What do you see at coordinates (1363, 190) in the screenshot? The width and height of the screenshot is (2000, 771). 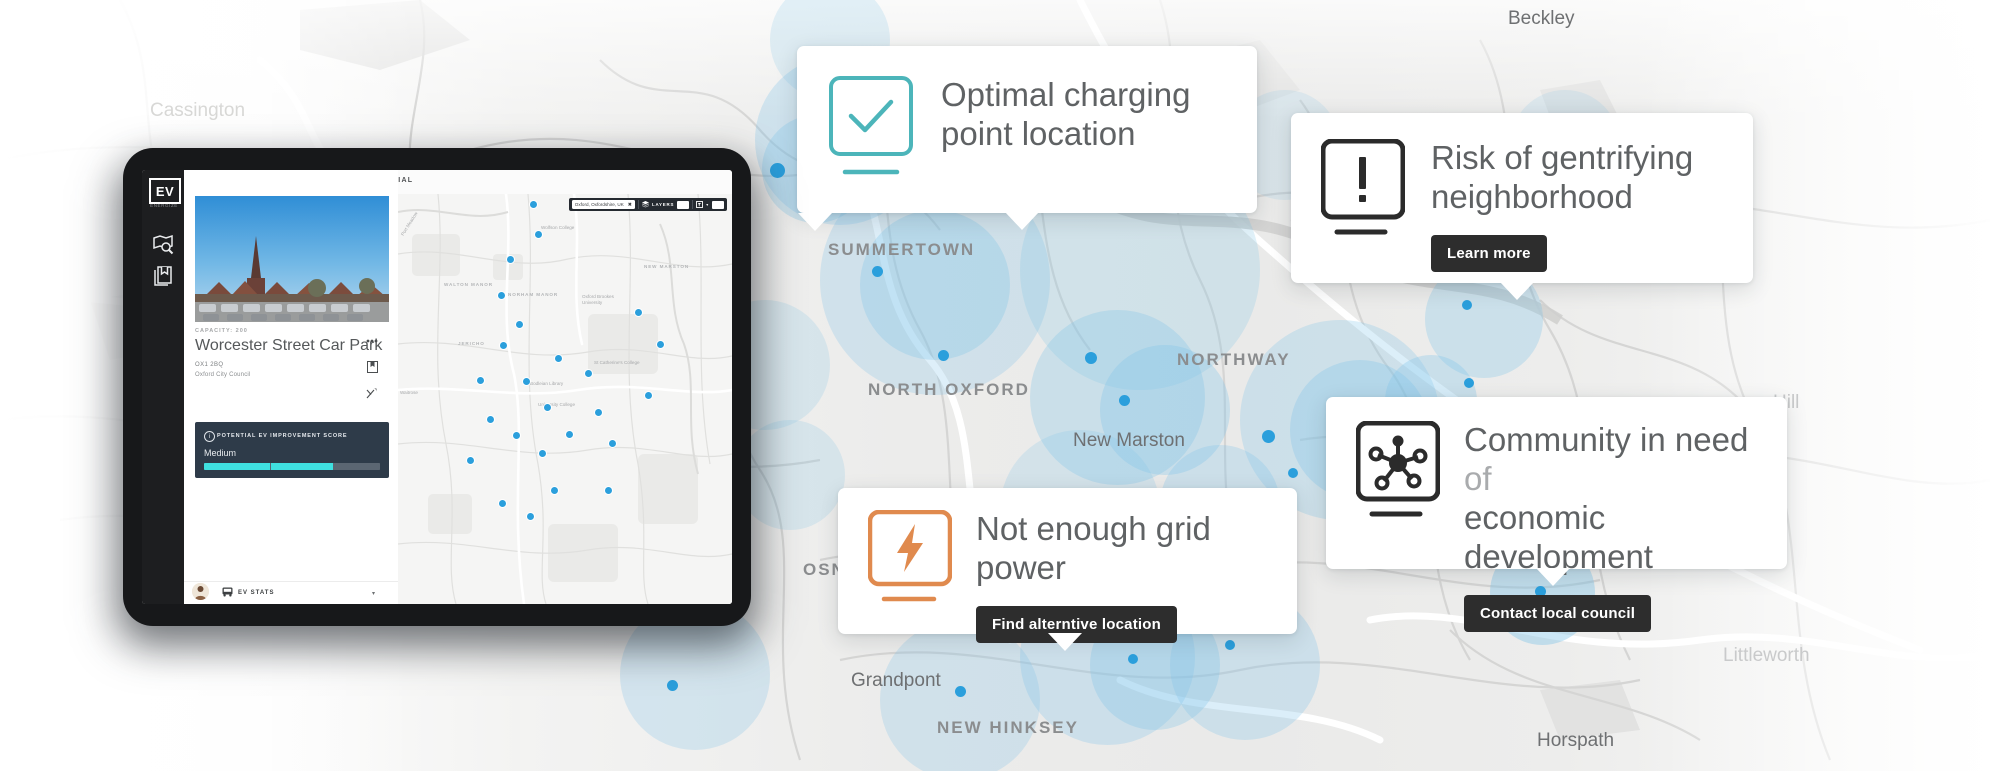 I see `exclamation-square-icon` at bounding box center [1363, 190].